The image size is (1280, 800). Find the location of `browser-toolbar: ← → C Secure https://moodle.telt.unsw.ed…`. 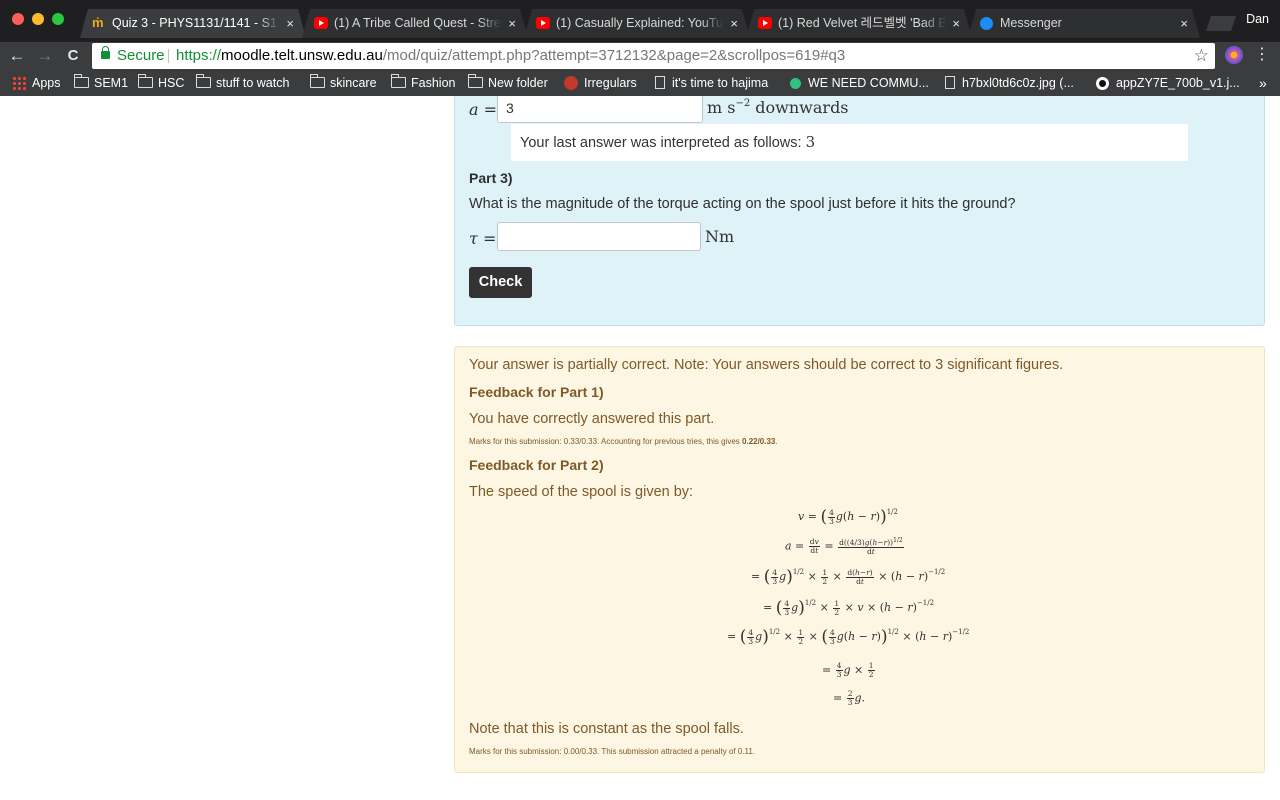

browser-toolbar: ← → C Secure https://moodle.telt.unsw.ed… is located at coordinates (640, 56).